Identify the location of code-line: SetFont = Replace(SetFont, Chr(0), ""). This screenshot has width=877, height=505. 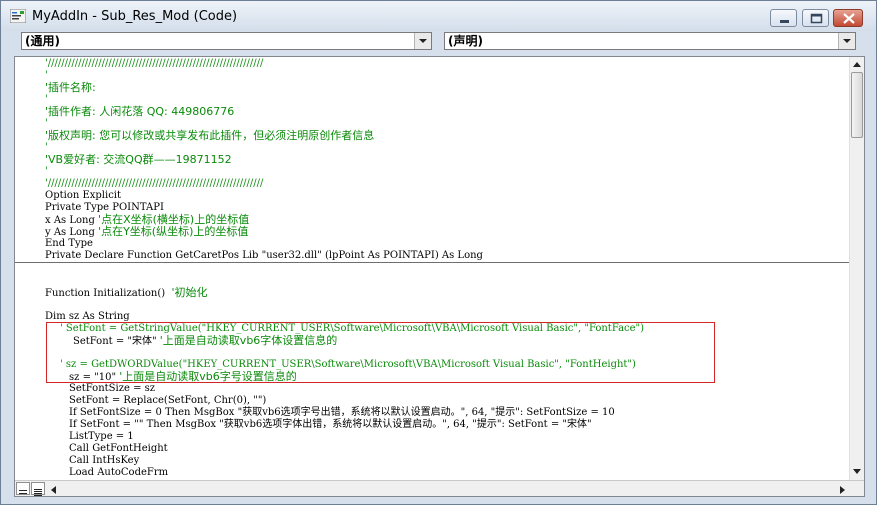
(168, 400).